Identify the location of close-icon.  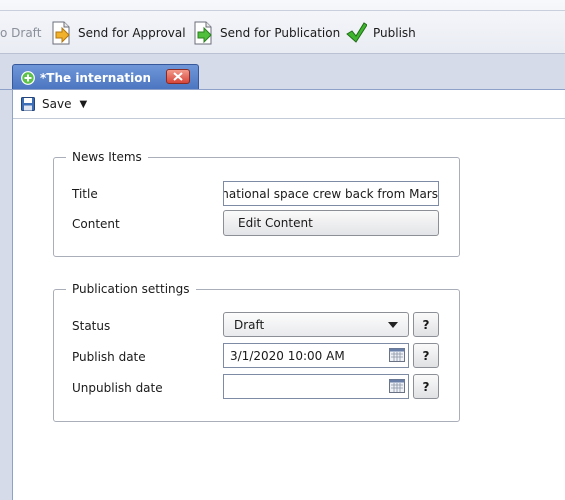
(178, 76).